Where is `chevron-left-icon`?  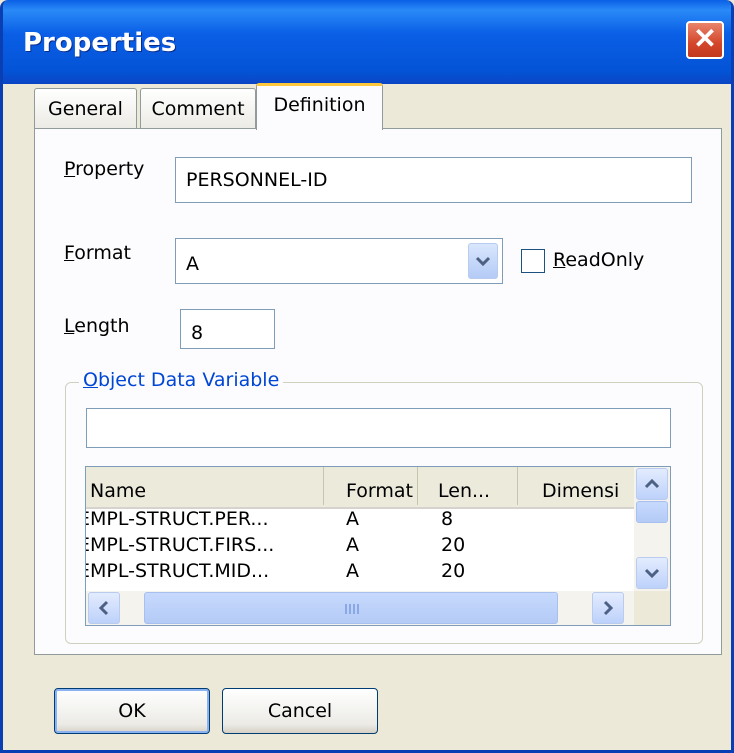 chevron-left-icon is located at coordinates (103, 608).